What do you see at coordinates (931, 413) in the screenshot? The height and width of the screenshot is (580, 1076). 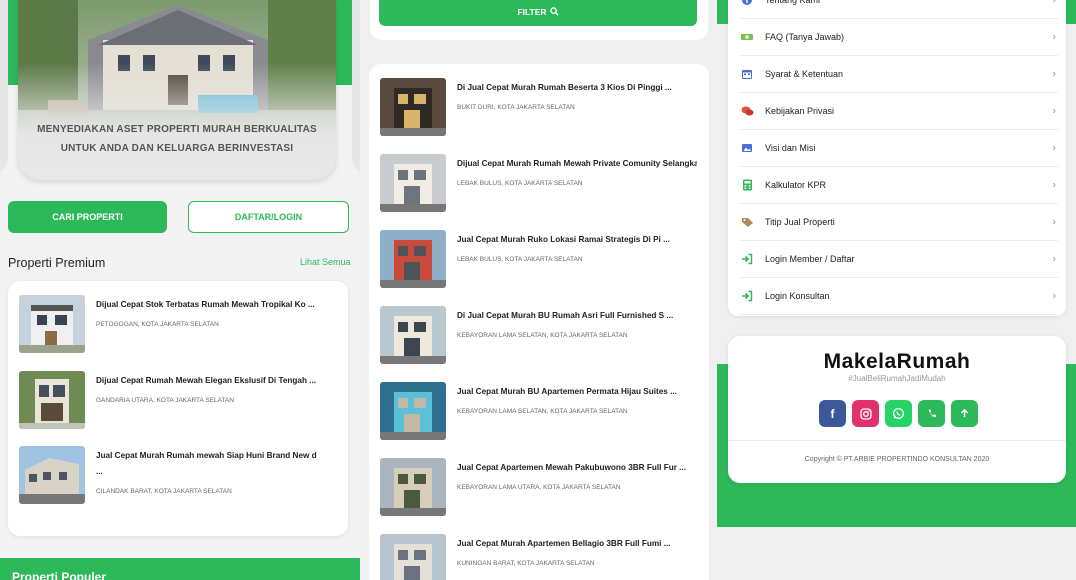 I see `phone-icon` at bounding box center [931, 413].